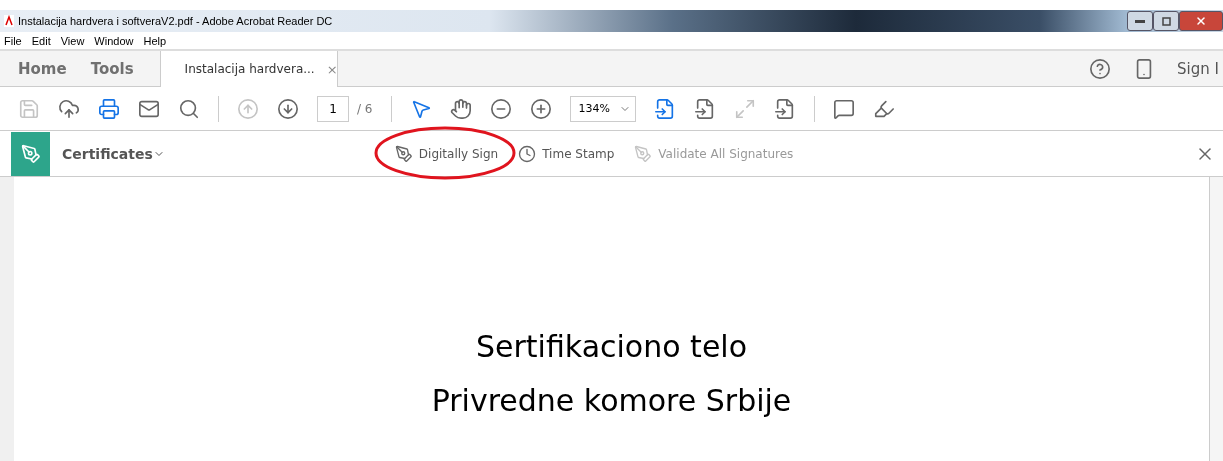  What do you see at coordinates (113, 153) in the screenshot?
I see `certificates-menu: Certificates` at bounding box center [113, 153].